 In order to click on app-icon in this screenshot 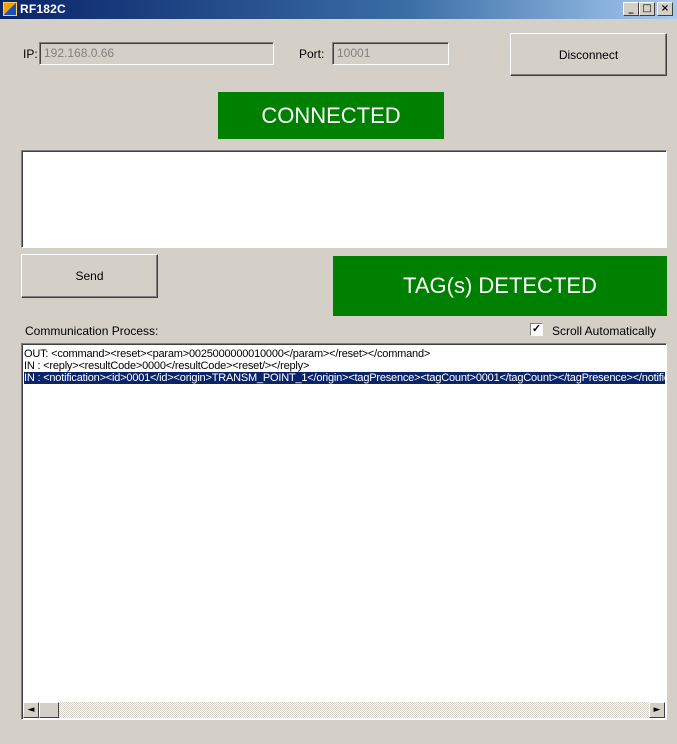, I will do `click(10, 9)`.